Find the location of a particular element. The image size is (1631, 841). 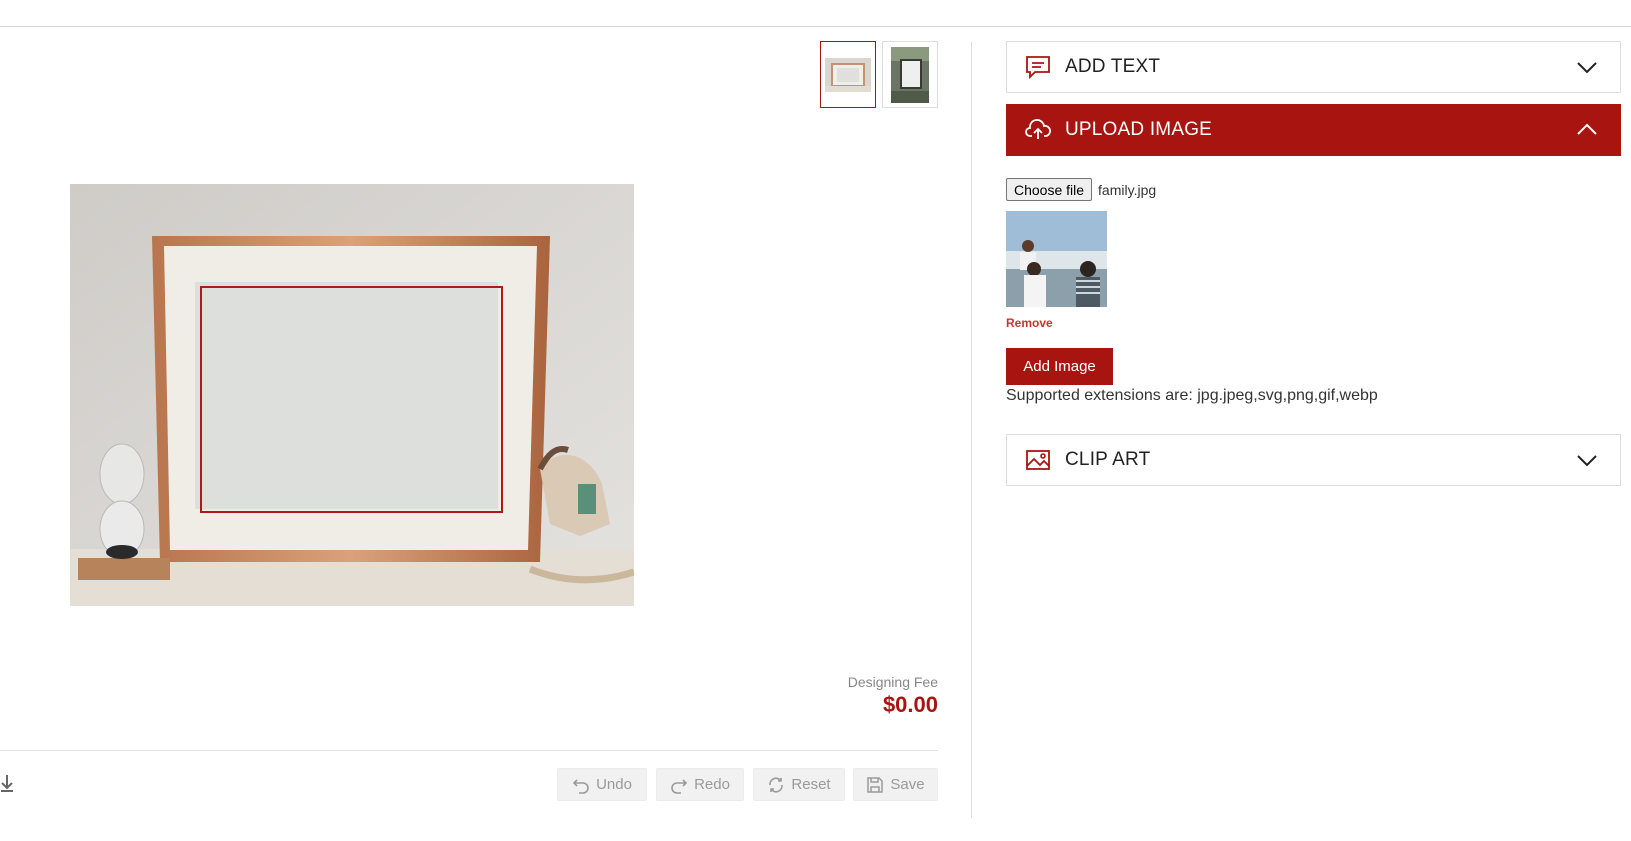

selected-file-name: family.jpg is located at coordinates (1127, 189).